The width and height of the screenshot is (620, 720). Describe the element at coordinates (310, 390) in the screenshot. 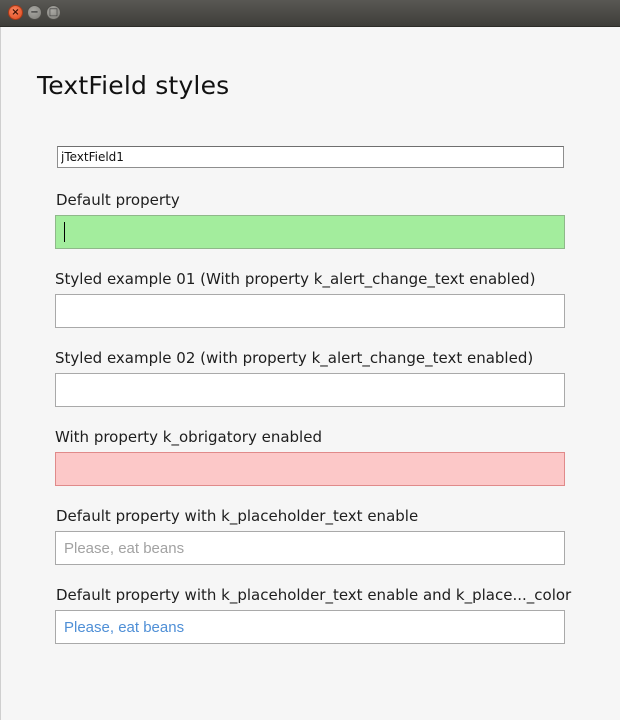

I see `styled-example-02-input` at that location.